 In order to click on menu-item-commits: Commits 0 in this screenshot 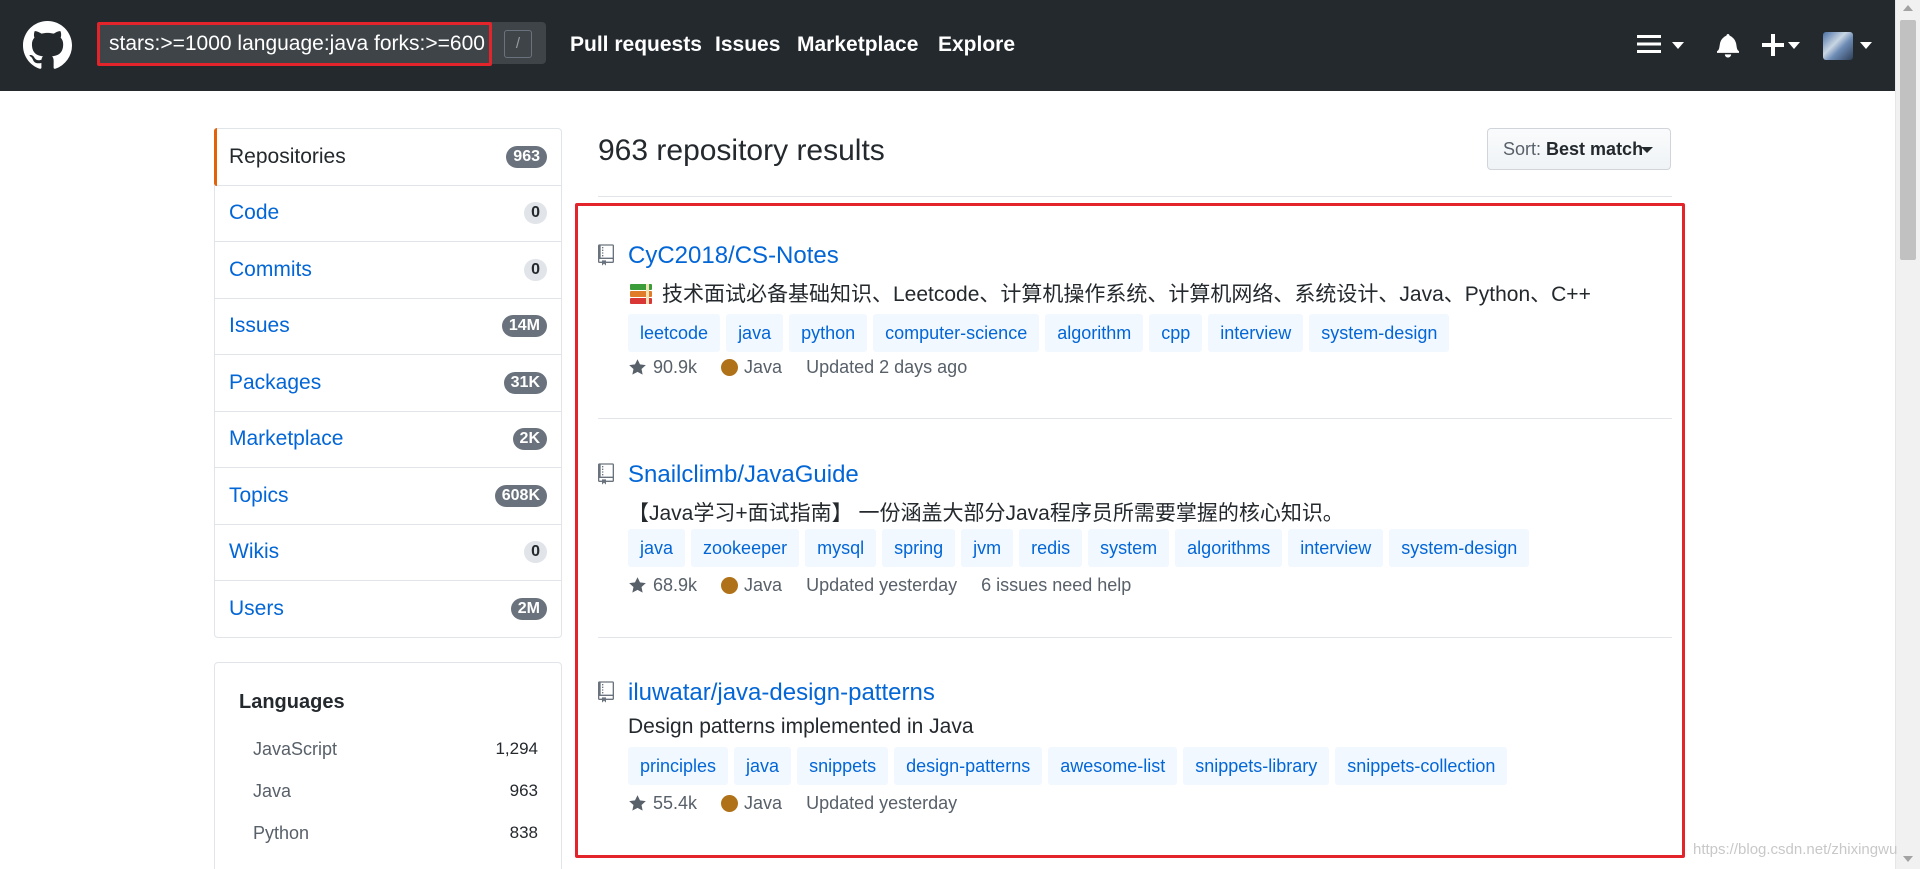, I will do `click(388, 270)`.